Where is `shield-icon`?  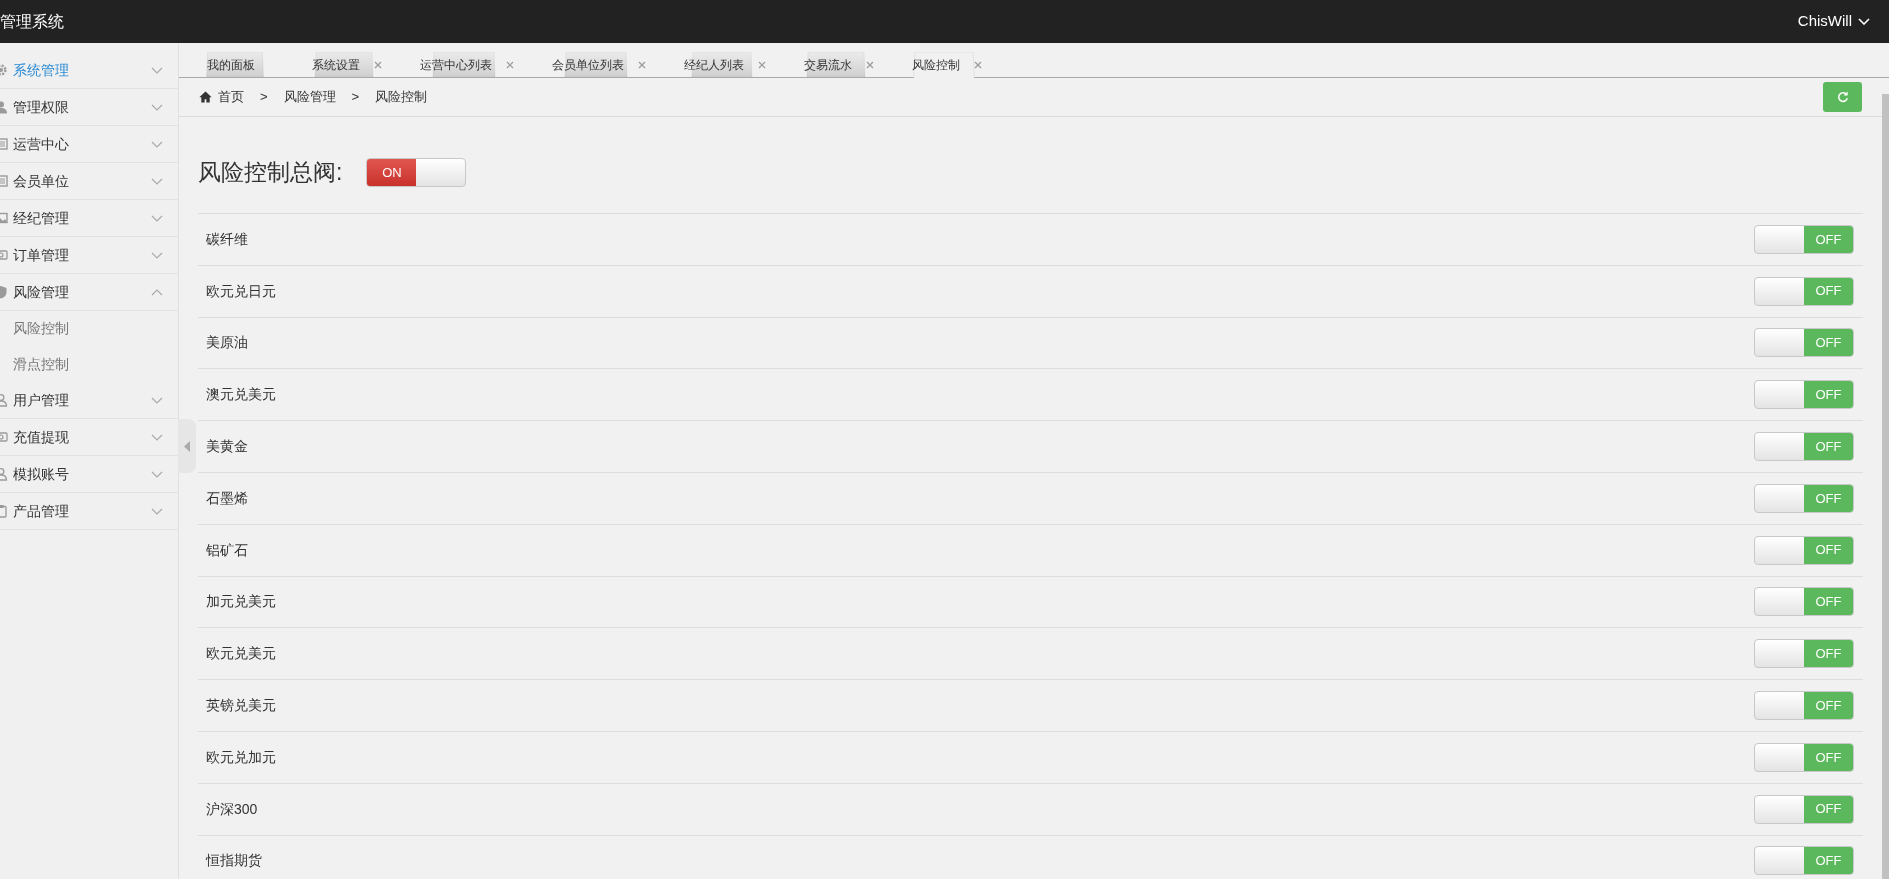
shield-icon is located at coordinates (4, 292).